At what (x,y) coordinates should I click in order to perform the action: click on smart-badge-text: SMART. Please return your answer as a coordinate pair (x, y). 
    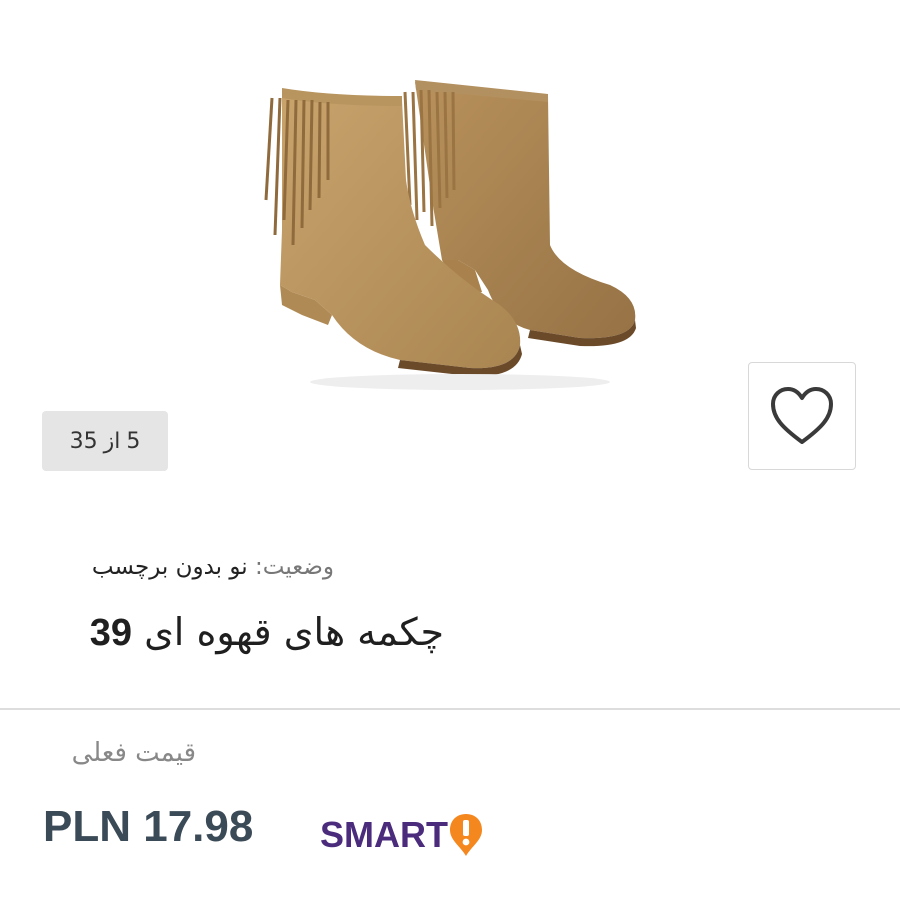
    Looking at the image, I should click on (384, 834).